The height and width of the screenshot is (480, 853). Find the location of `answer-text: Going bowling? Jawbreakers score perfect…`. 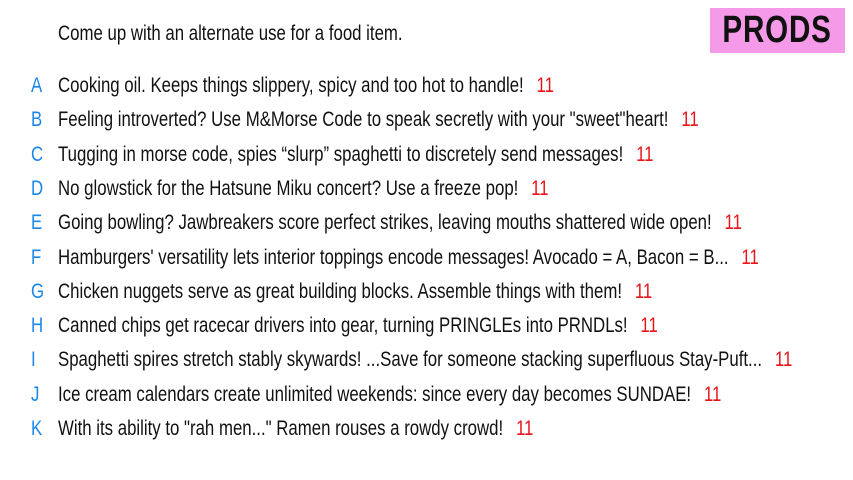

answer-text: Going bowling? Jawbreakers score perfect… is located at coordinates (385, 223).